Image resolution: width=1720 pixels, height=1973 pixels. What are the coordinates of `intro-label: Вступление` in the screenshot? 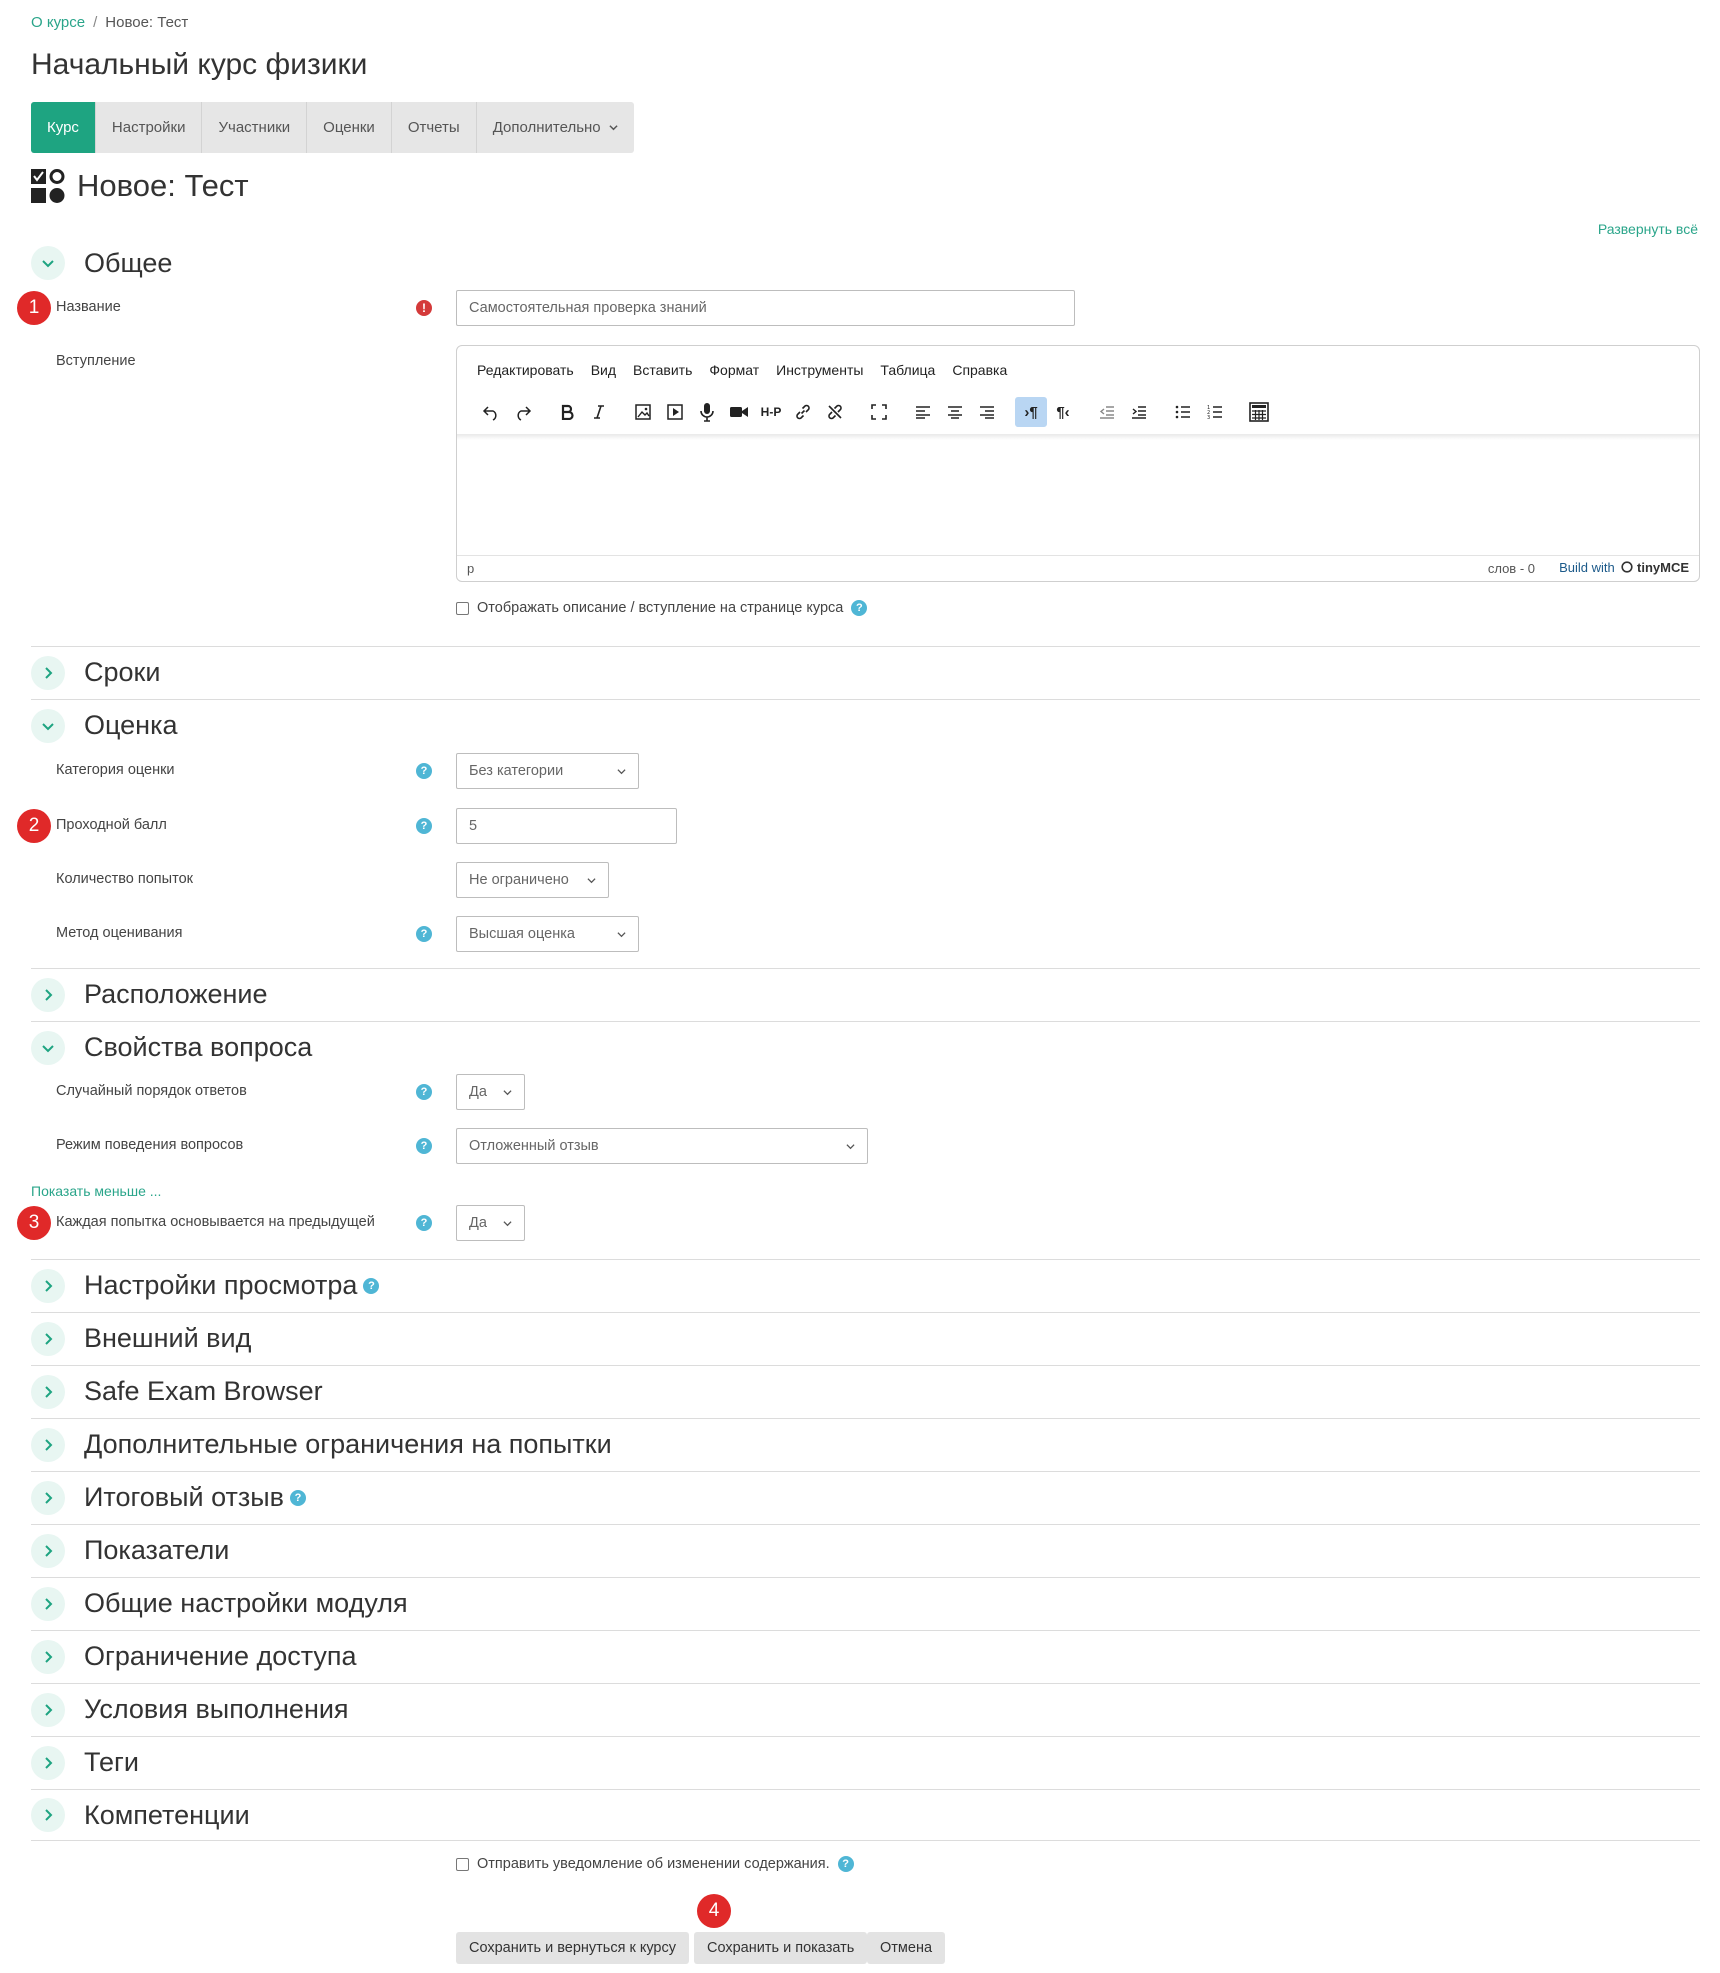 It's located at (96, 361).